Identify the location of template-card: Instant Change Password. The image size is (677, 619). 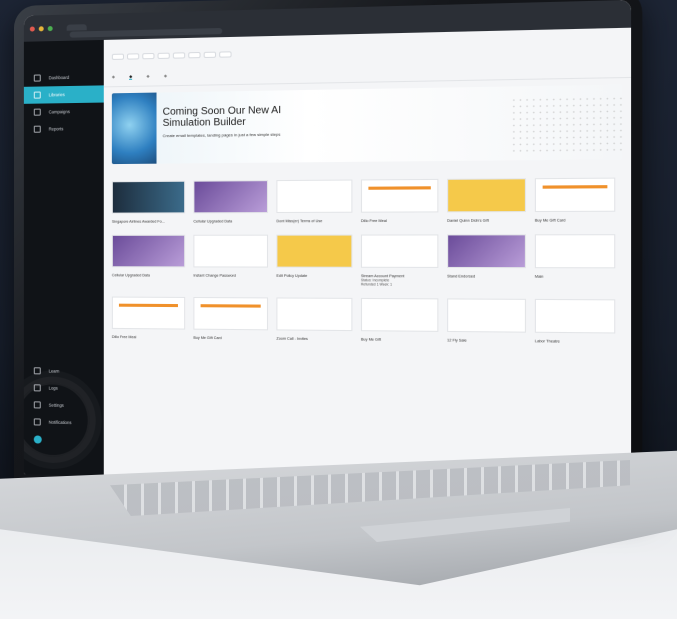
(231, 260).